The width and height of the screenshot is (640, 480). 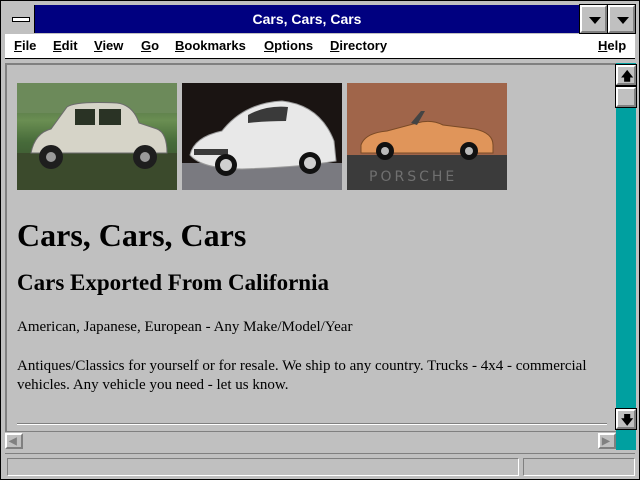 I want to click on arrow-left-icon: ◀, so click(x=13, y=441).